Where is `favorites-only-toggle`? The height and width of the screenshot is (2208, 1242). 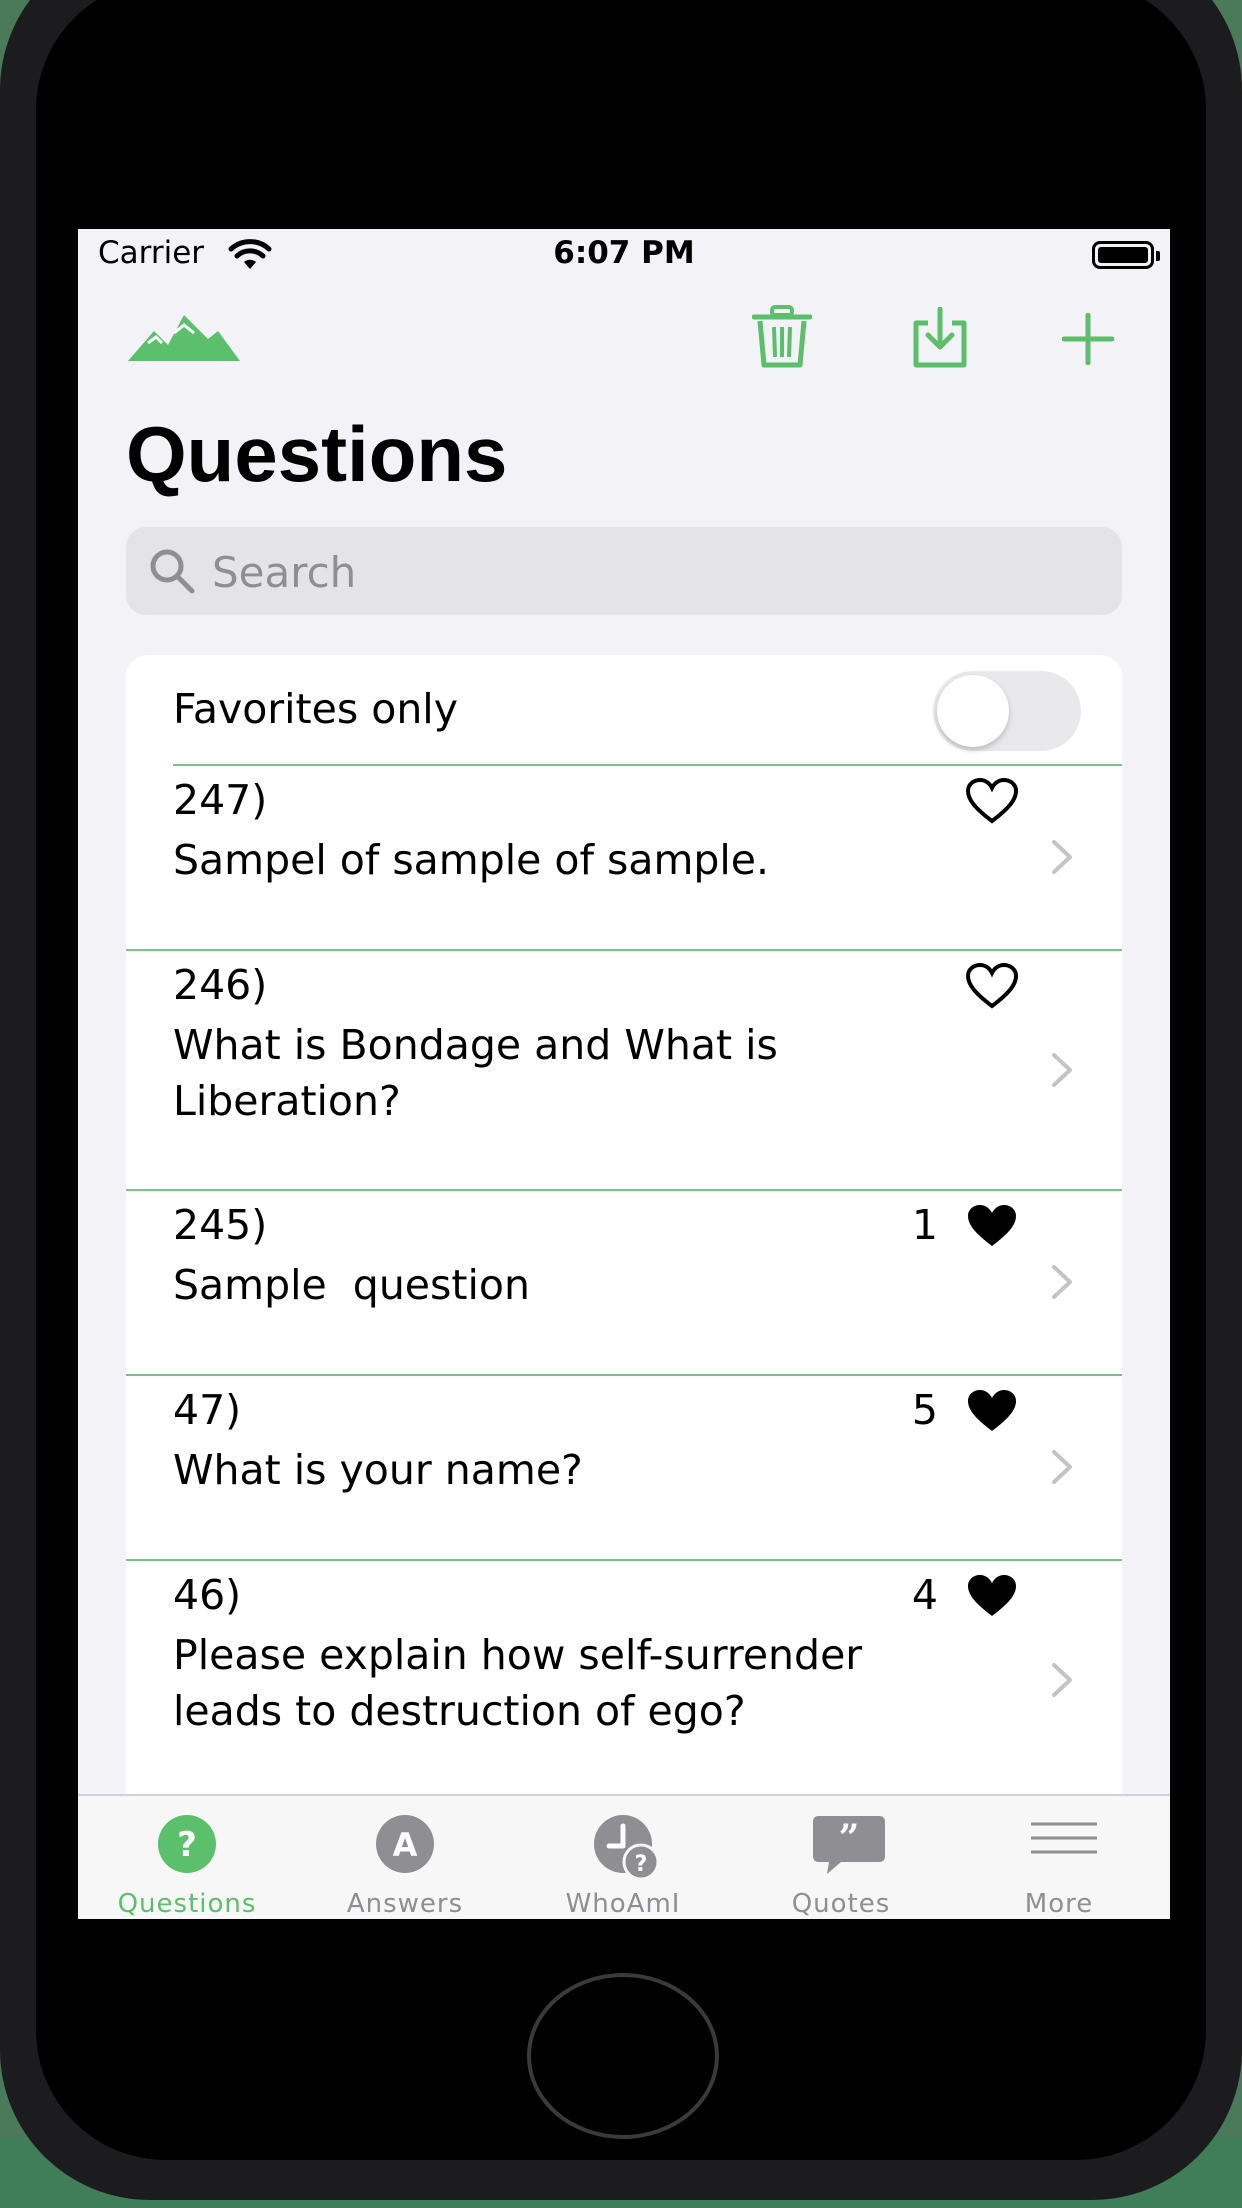 favorites-only-toggle is located at coordinates (1007, 711).